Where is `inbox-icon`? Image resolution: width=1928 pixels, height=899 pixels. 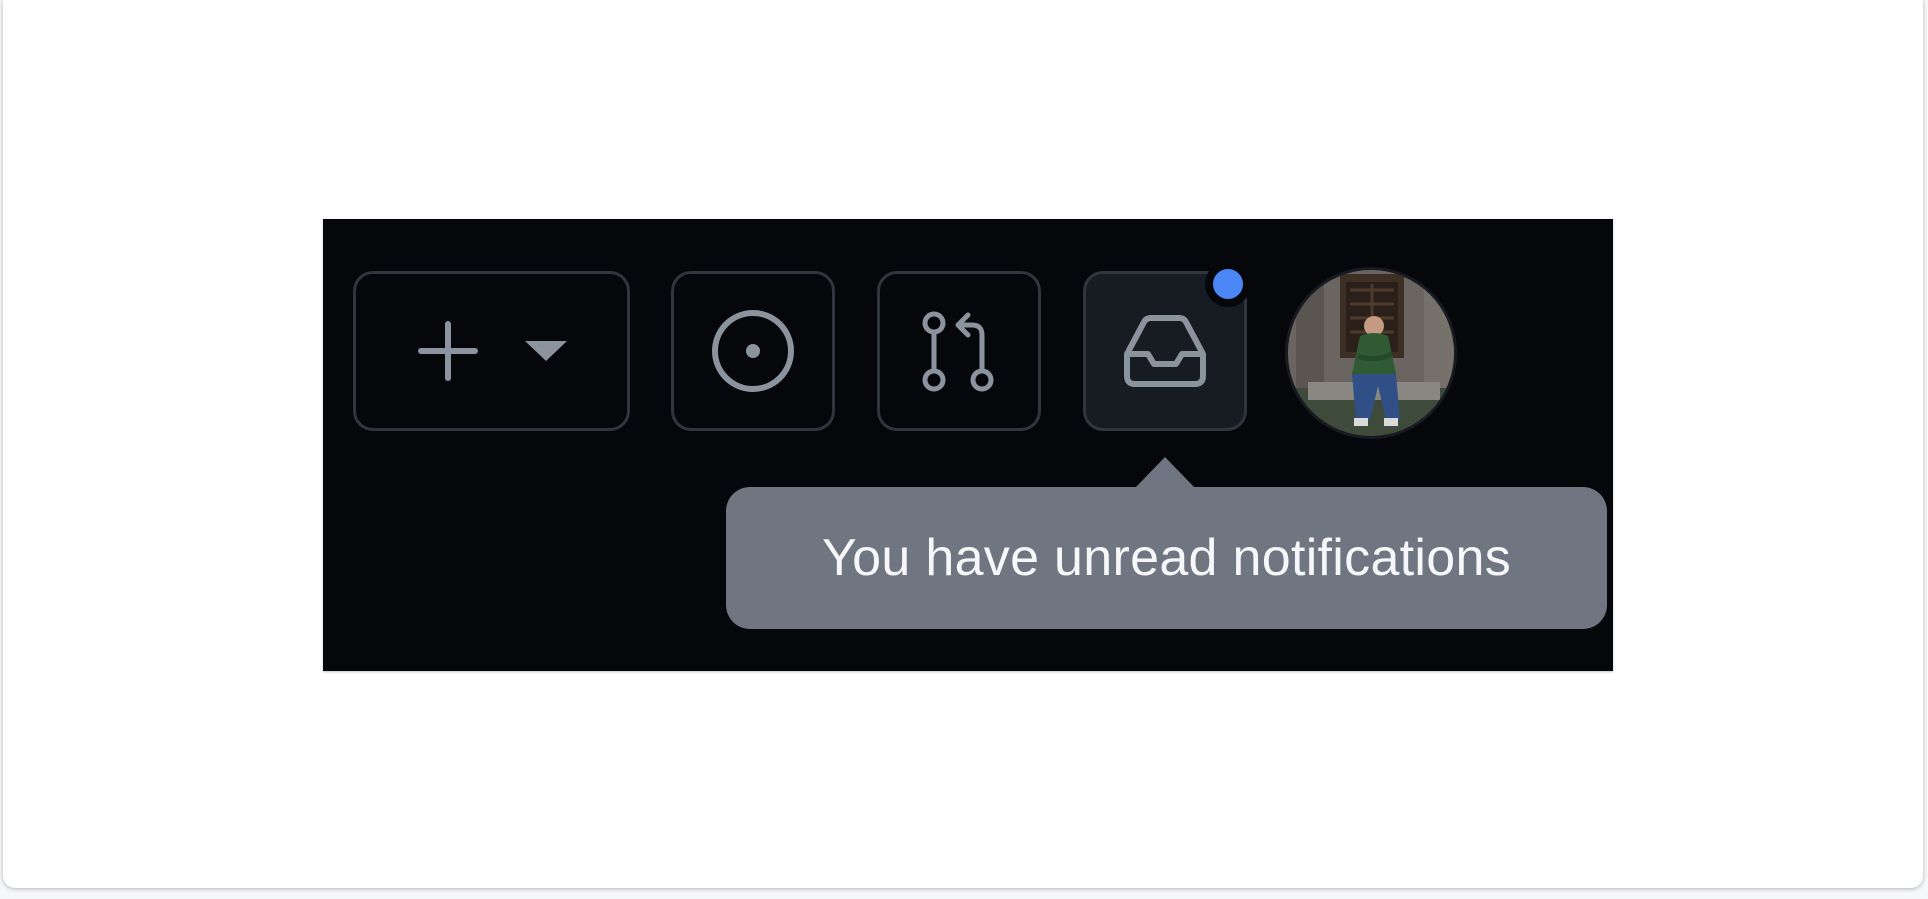
inbox-icon is located at coordinates (1165, 351).